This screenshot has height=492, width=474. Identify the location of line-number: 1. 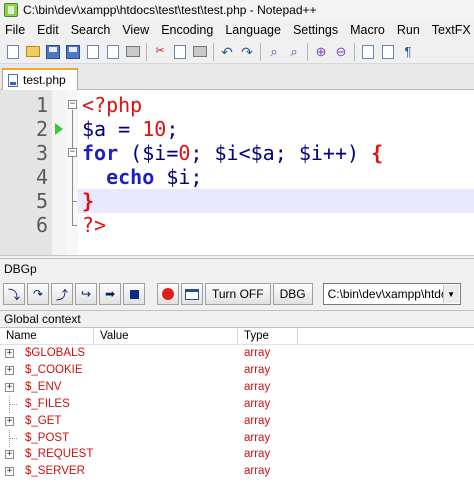
(41, 105).